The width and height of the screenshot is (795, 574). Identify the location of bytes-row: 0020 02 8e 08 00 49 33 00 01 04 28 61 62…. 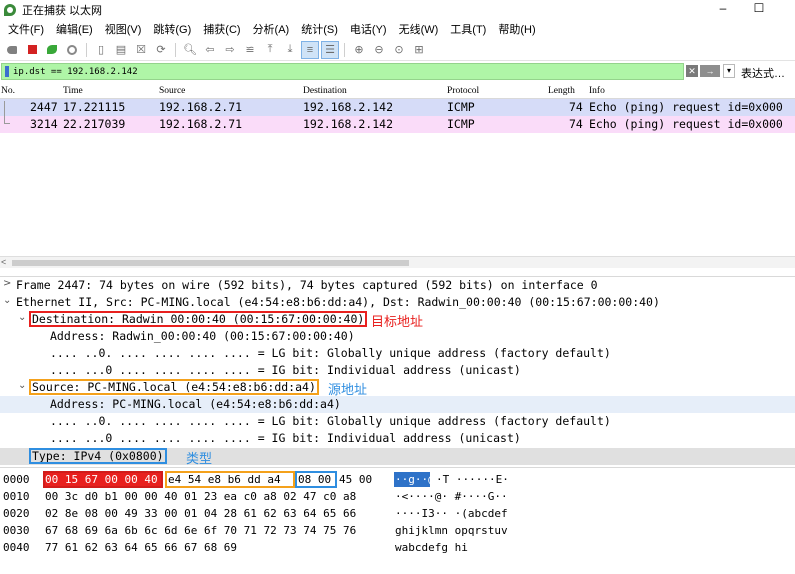
(397, 514).